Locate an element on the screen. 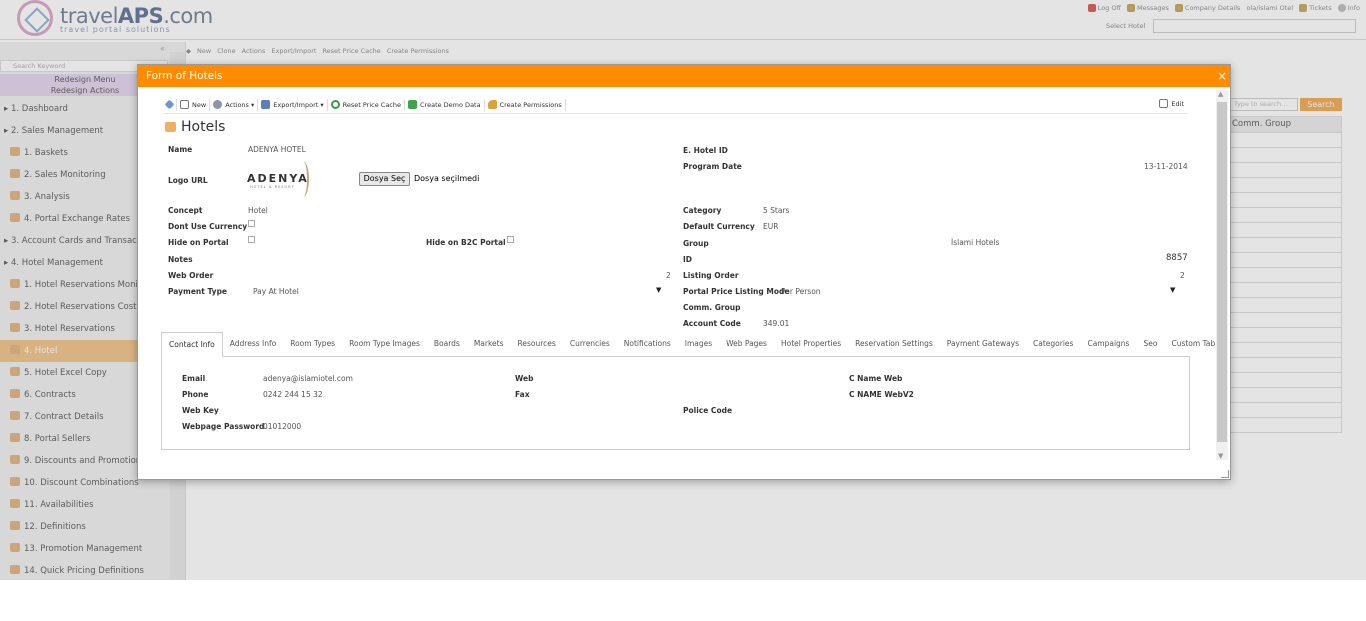  messages-link: Messages is located at coordinates (1148, 8).